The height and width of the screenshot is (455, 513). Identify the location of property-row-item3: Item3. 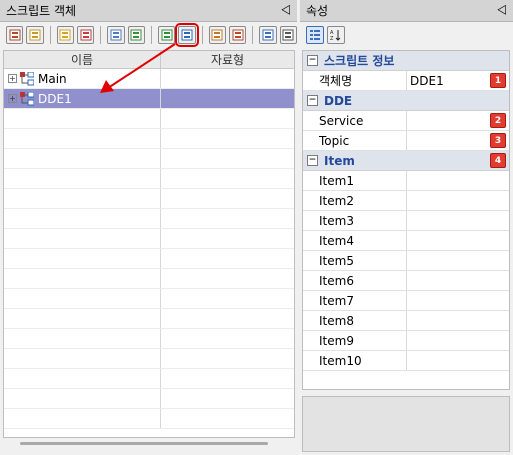
(406, 221).